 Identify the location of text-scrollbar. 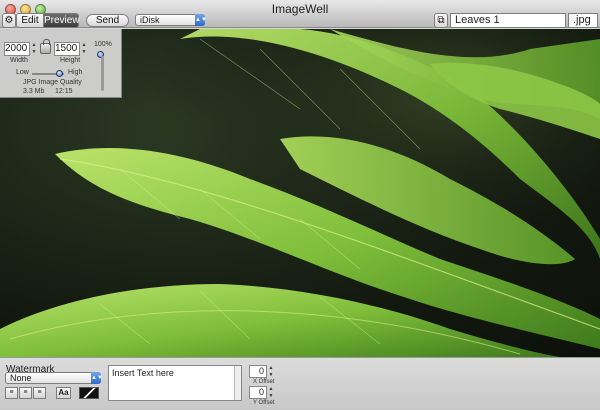
(237, 383).